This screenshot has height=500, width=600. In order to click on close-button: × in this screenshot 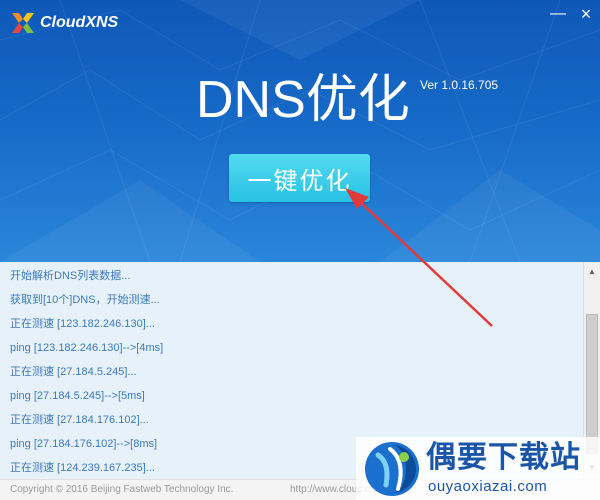, I will do `click(586, 14)`.